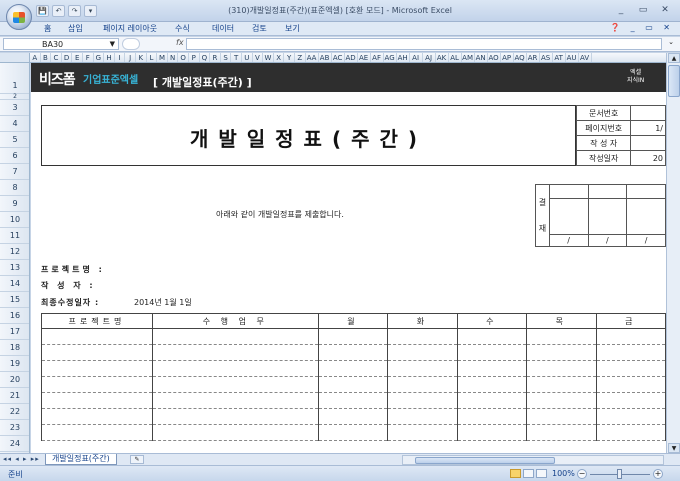 This screenshot has height=481, width=680. Describe the element at coordinates (546, 57) in the screenshot. I see `column-header: AS` at that location.